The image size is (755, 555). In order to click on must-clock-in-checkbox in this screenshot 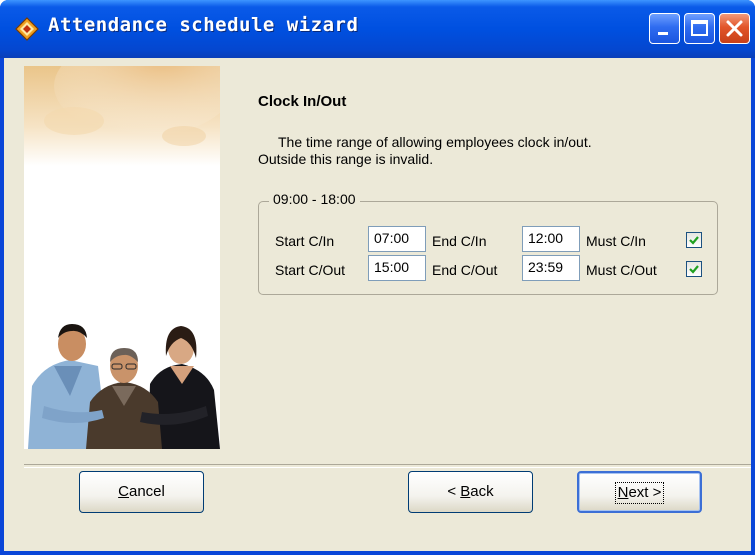, I will do `click(694, 240)`.